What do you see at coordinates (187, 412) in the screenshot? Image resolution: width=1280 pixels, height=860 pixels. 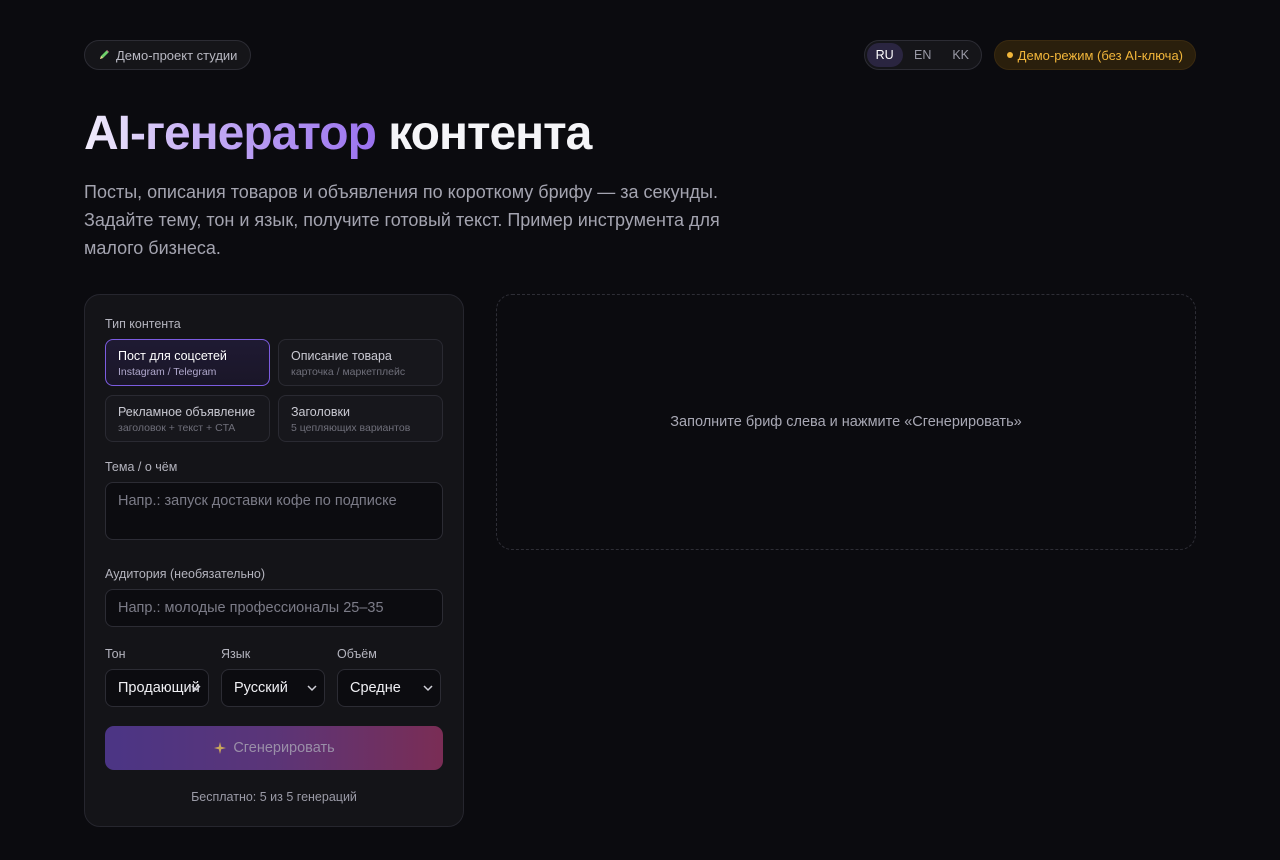 I see `content-type-title: Рекламное объявление` at bounding box center [187, 412].